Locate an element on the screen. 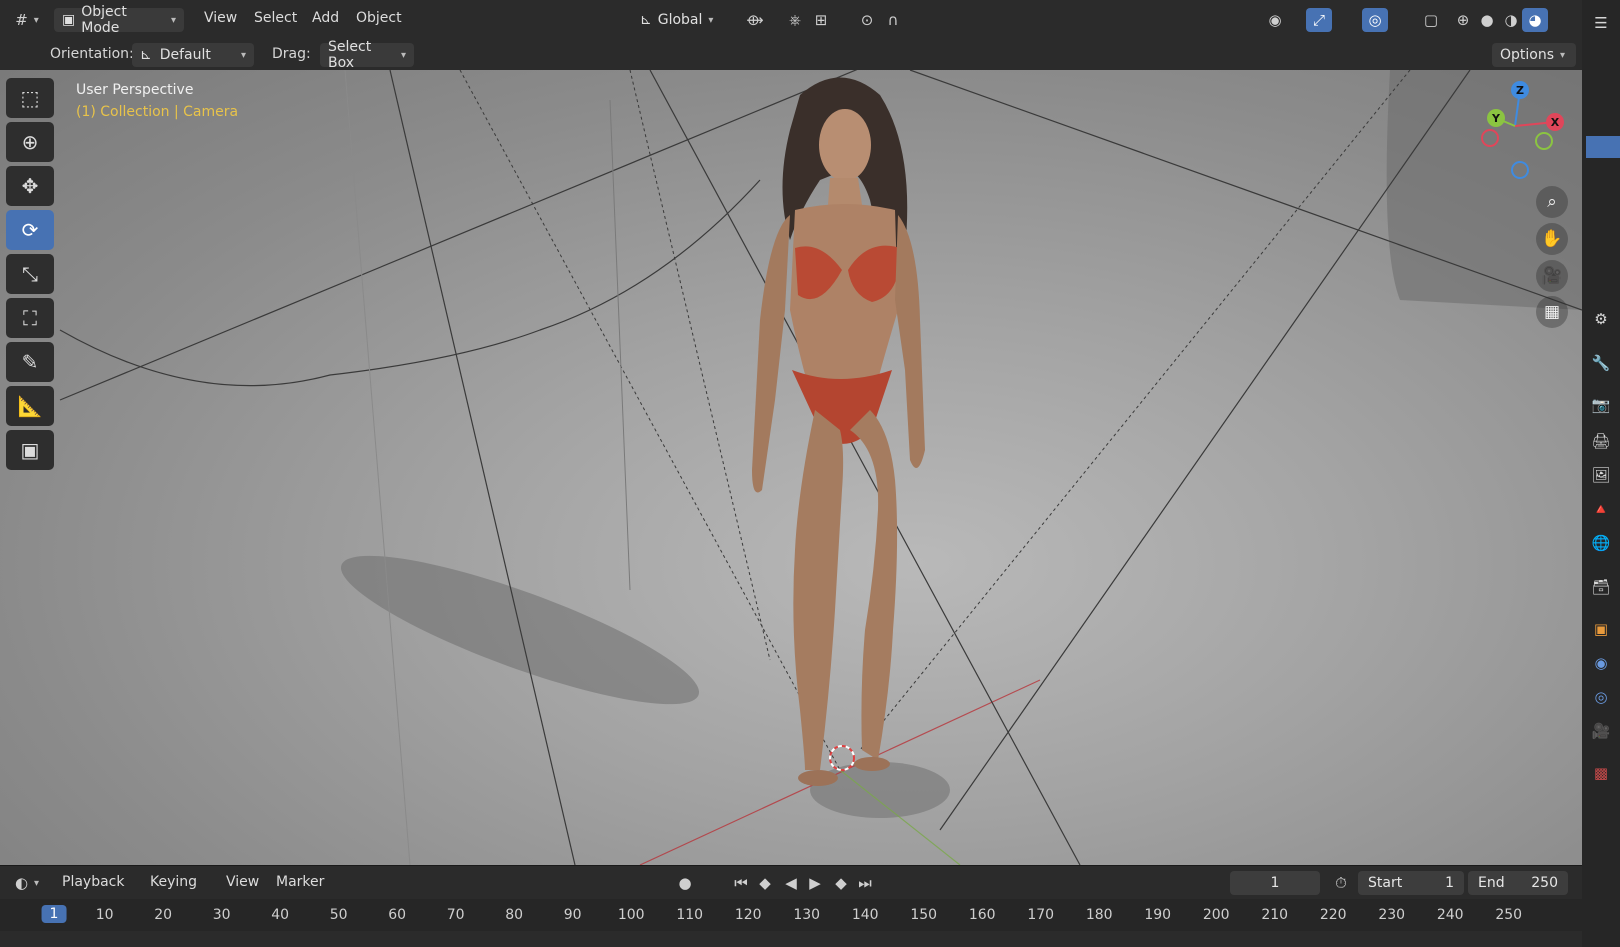 This screenshot has height=947, width=1620. gizmo-x-label: X is located at coordinates (1555, 122).